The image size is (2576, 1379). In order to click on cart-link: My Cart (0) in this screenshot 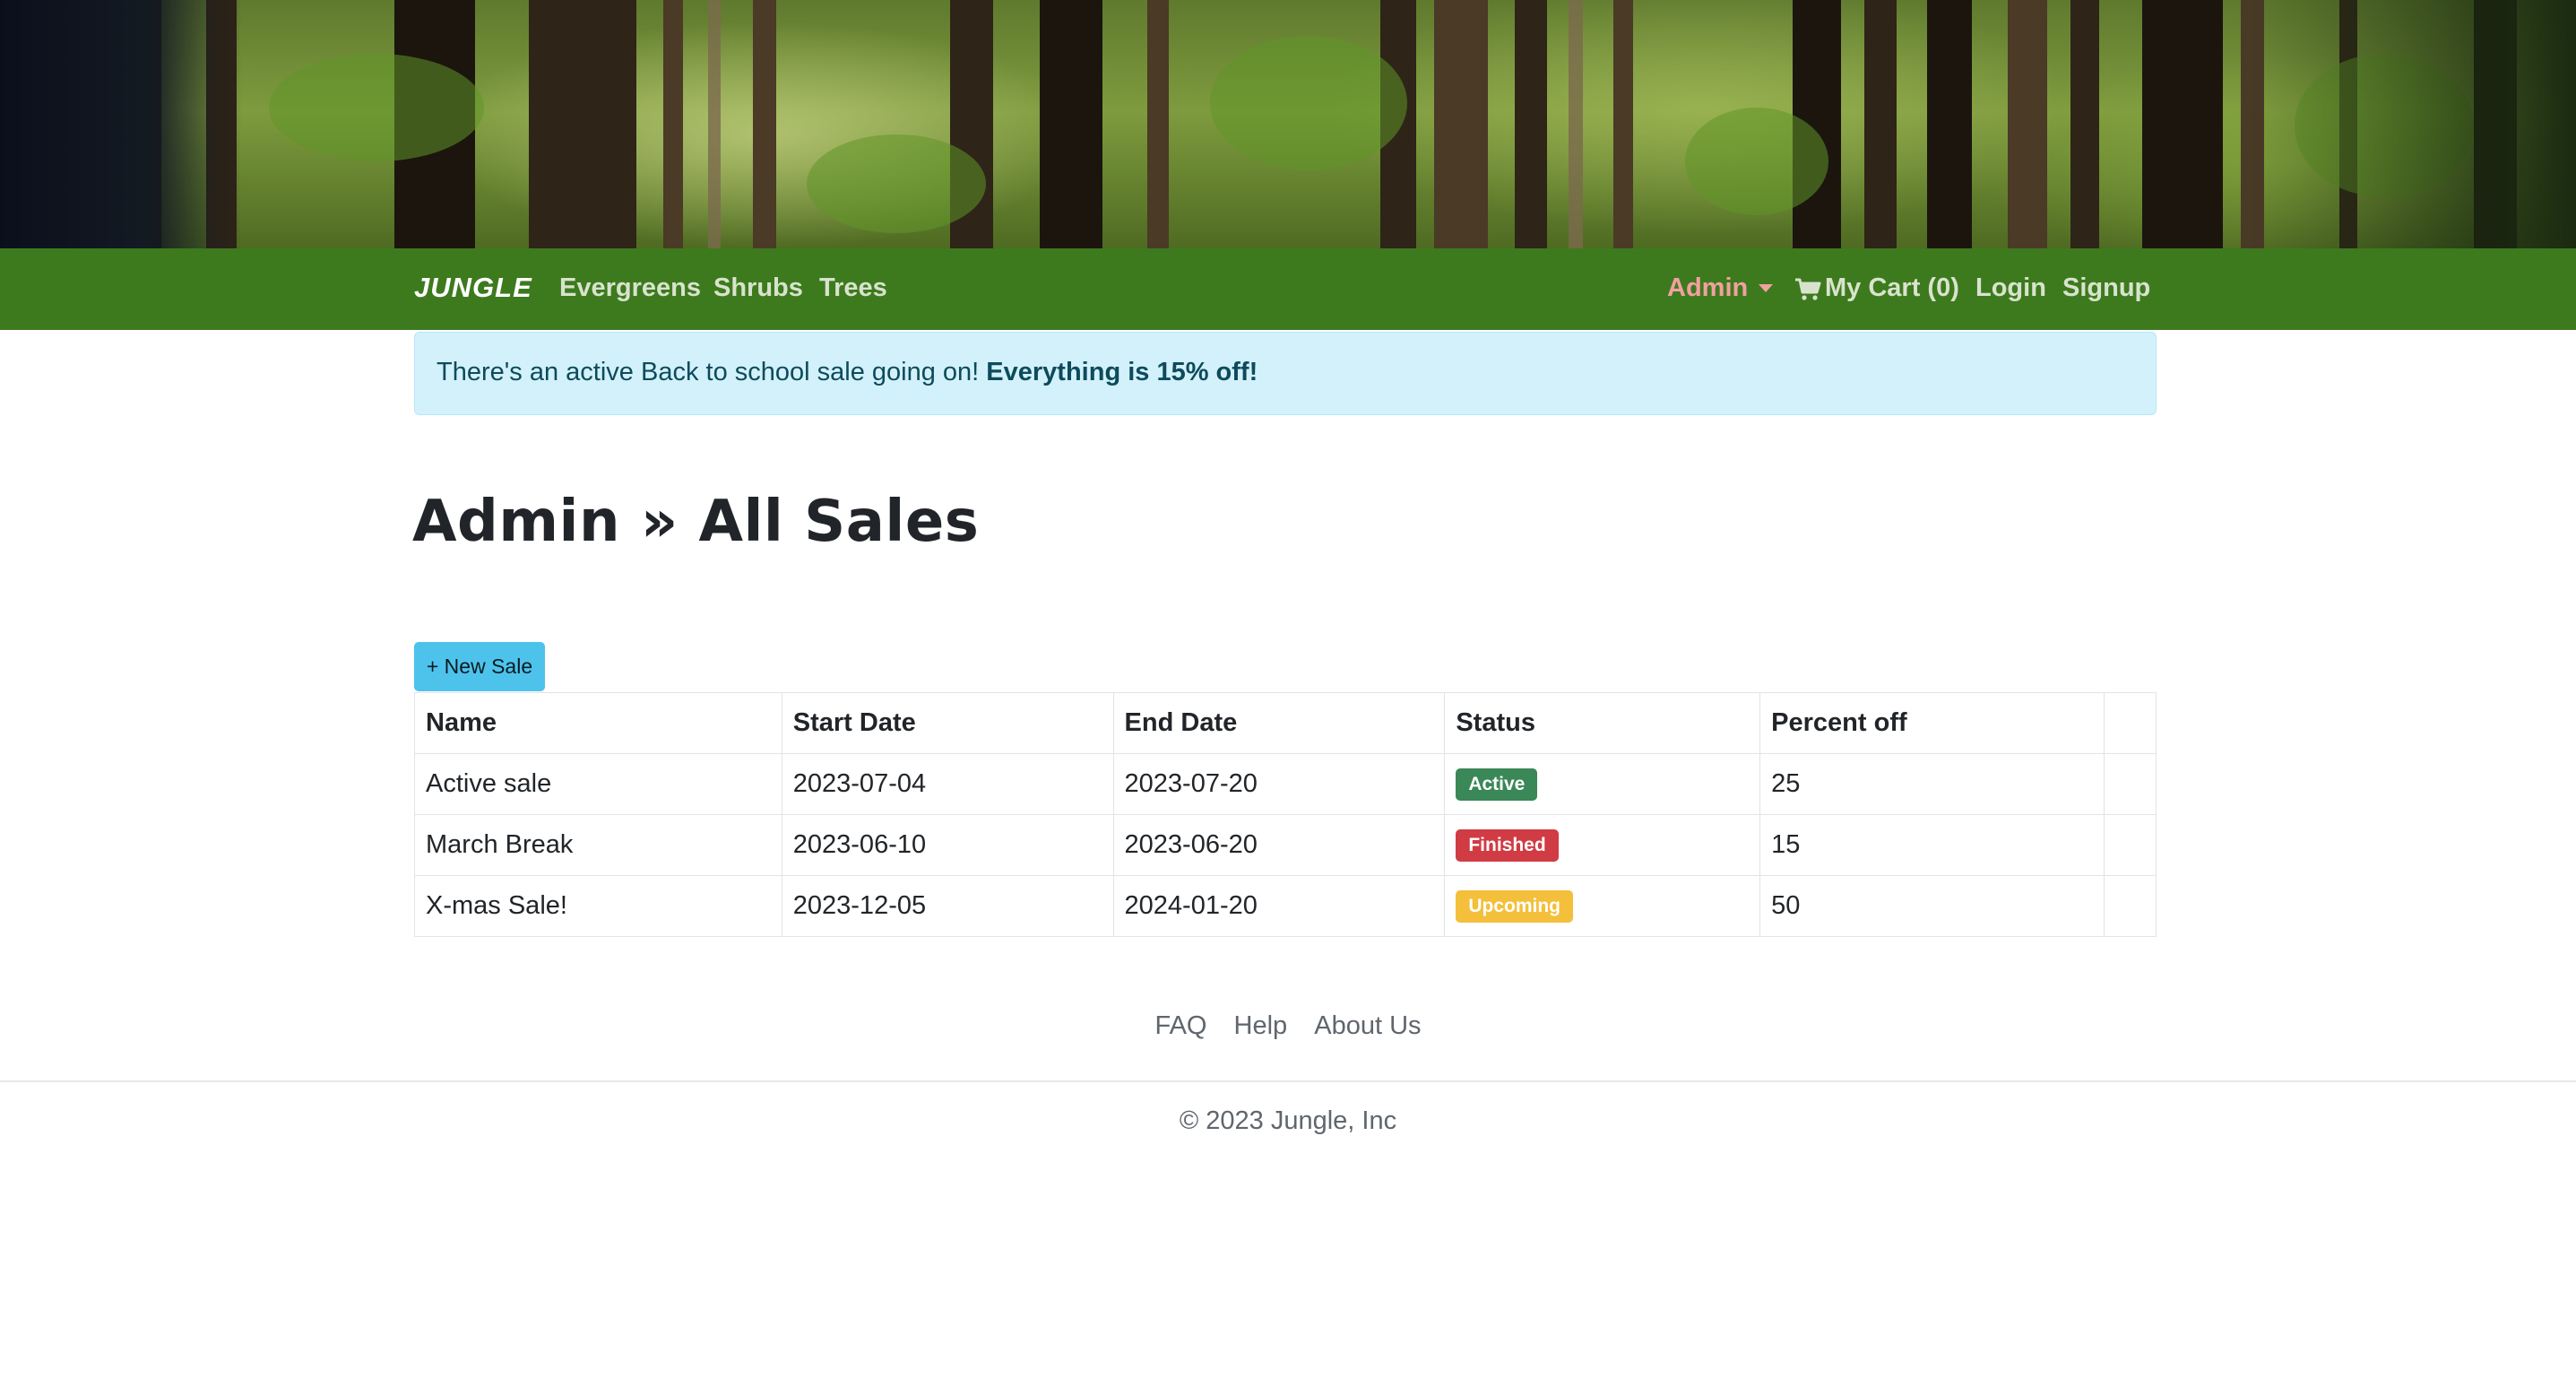, I will do `click(1892, 288)`.